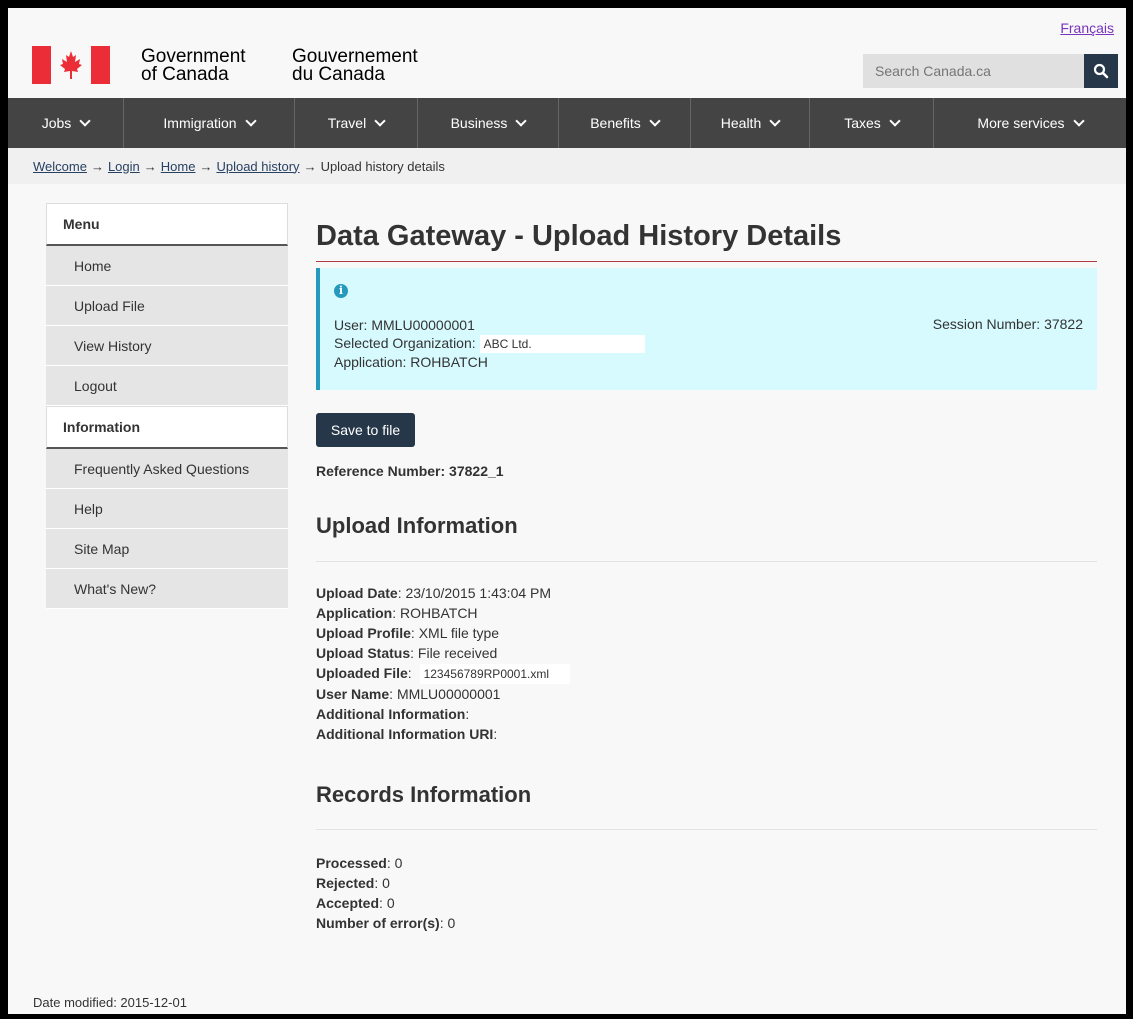 The image size is (1133, 1019). I want to click on maple-leaf-icon, so click(71, 65).